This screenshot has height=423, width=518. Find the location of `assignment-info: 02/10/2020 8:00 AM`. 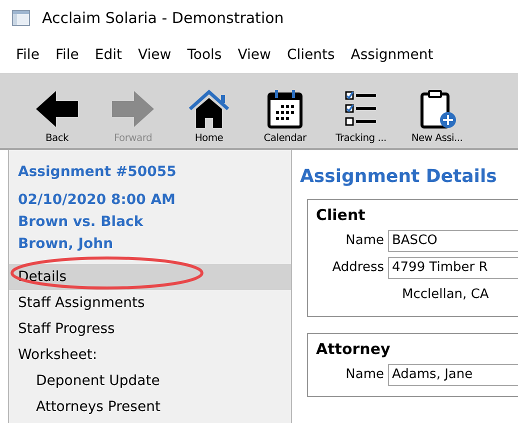

assignment-info: 02/10/2020 8:00 AM is located at coordinates (96, 200).